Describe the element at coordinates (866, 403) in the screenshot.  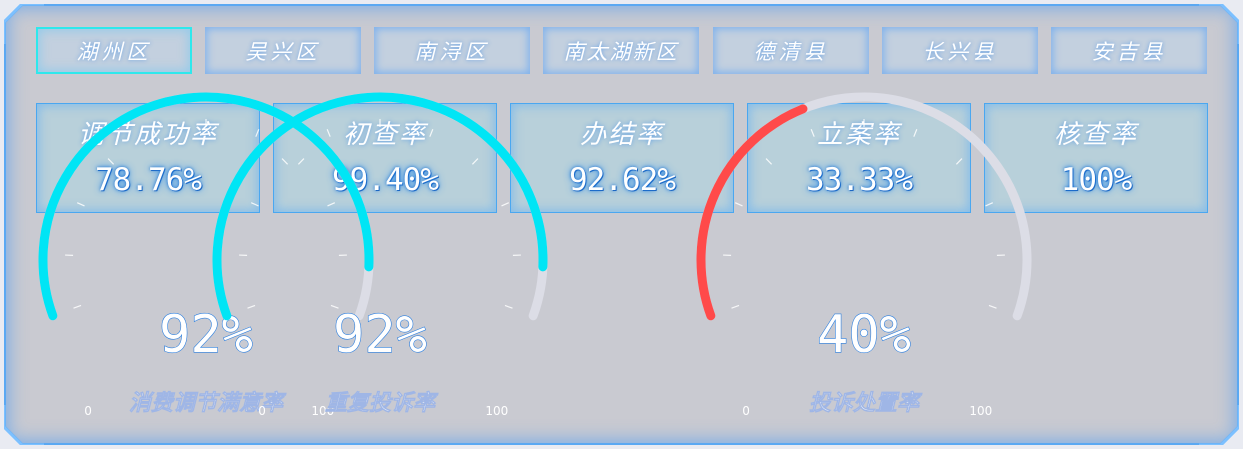
I see `gauge-label: 投诉处置率` at that location.